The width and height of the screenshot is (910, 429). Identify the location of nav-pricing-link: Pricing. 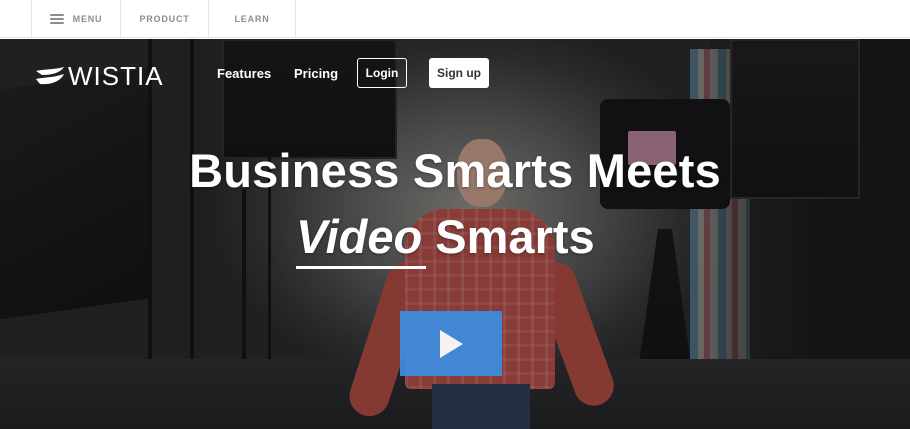
(316, 73).